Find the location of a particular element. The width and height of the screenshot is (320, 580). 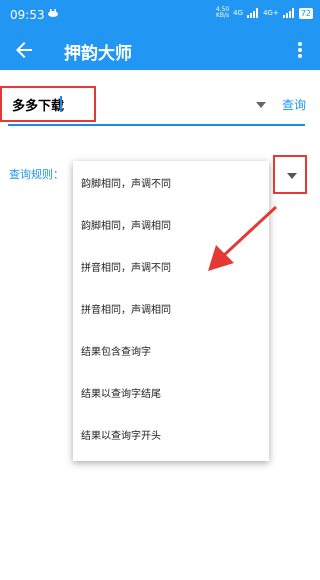

annotation-arrow-icon is located at coordinates (243, 238).